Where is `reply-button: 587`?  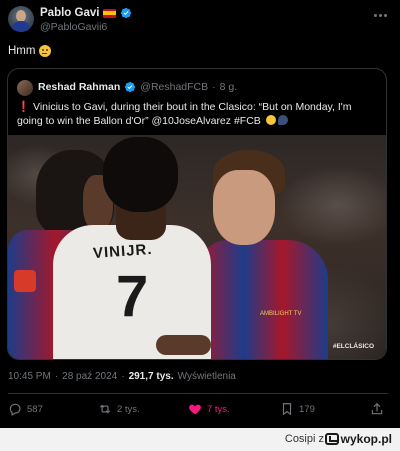
reply-button: 587 is located at coordinates (25, 409).